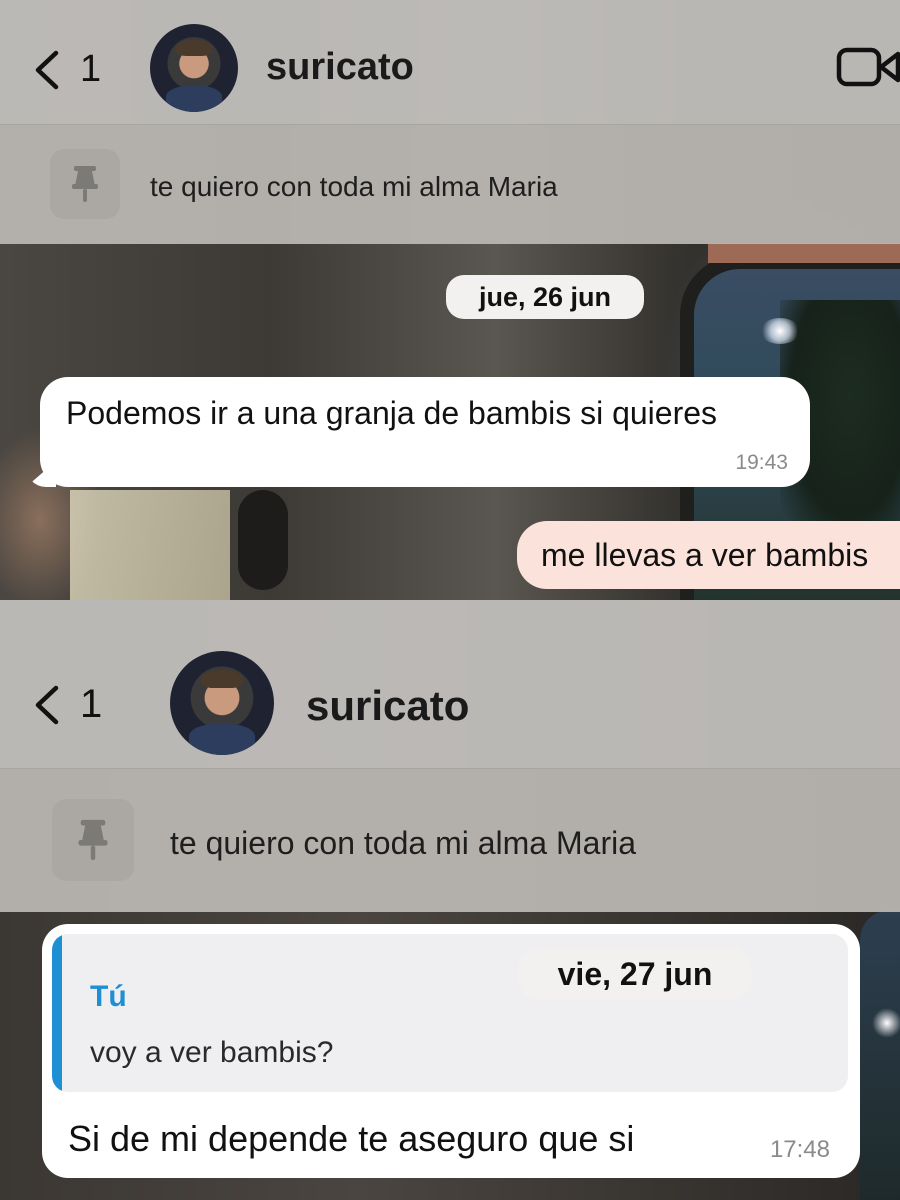  Describe the element at coordinates (761, 462) in the screenshot. I see `message-time: 19:43` at that location.